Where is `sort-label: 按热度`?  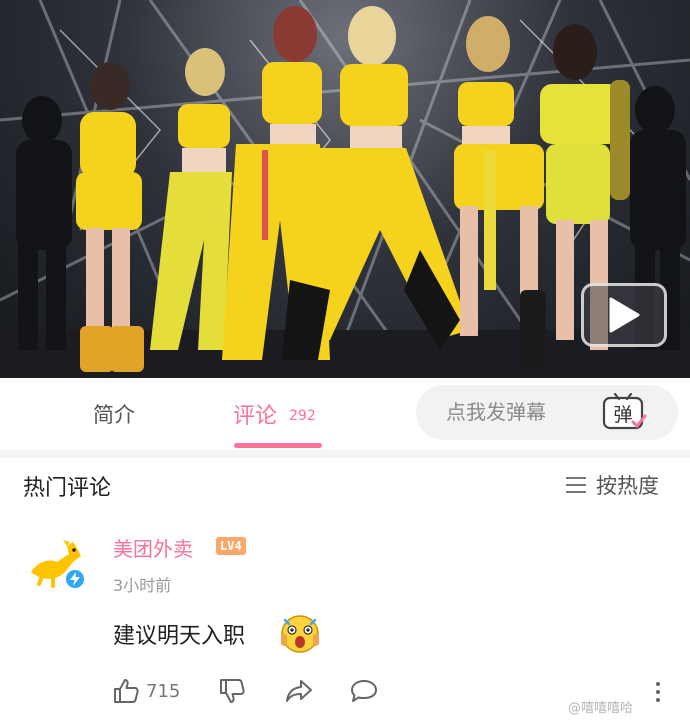
sort-label: 按热度 is located at coordinates (627, 486).